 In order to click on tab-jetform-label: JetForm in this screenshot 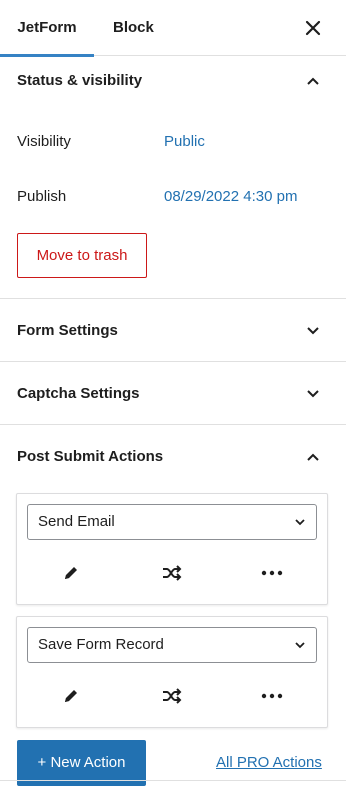, I will do `click(47, 27)`.